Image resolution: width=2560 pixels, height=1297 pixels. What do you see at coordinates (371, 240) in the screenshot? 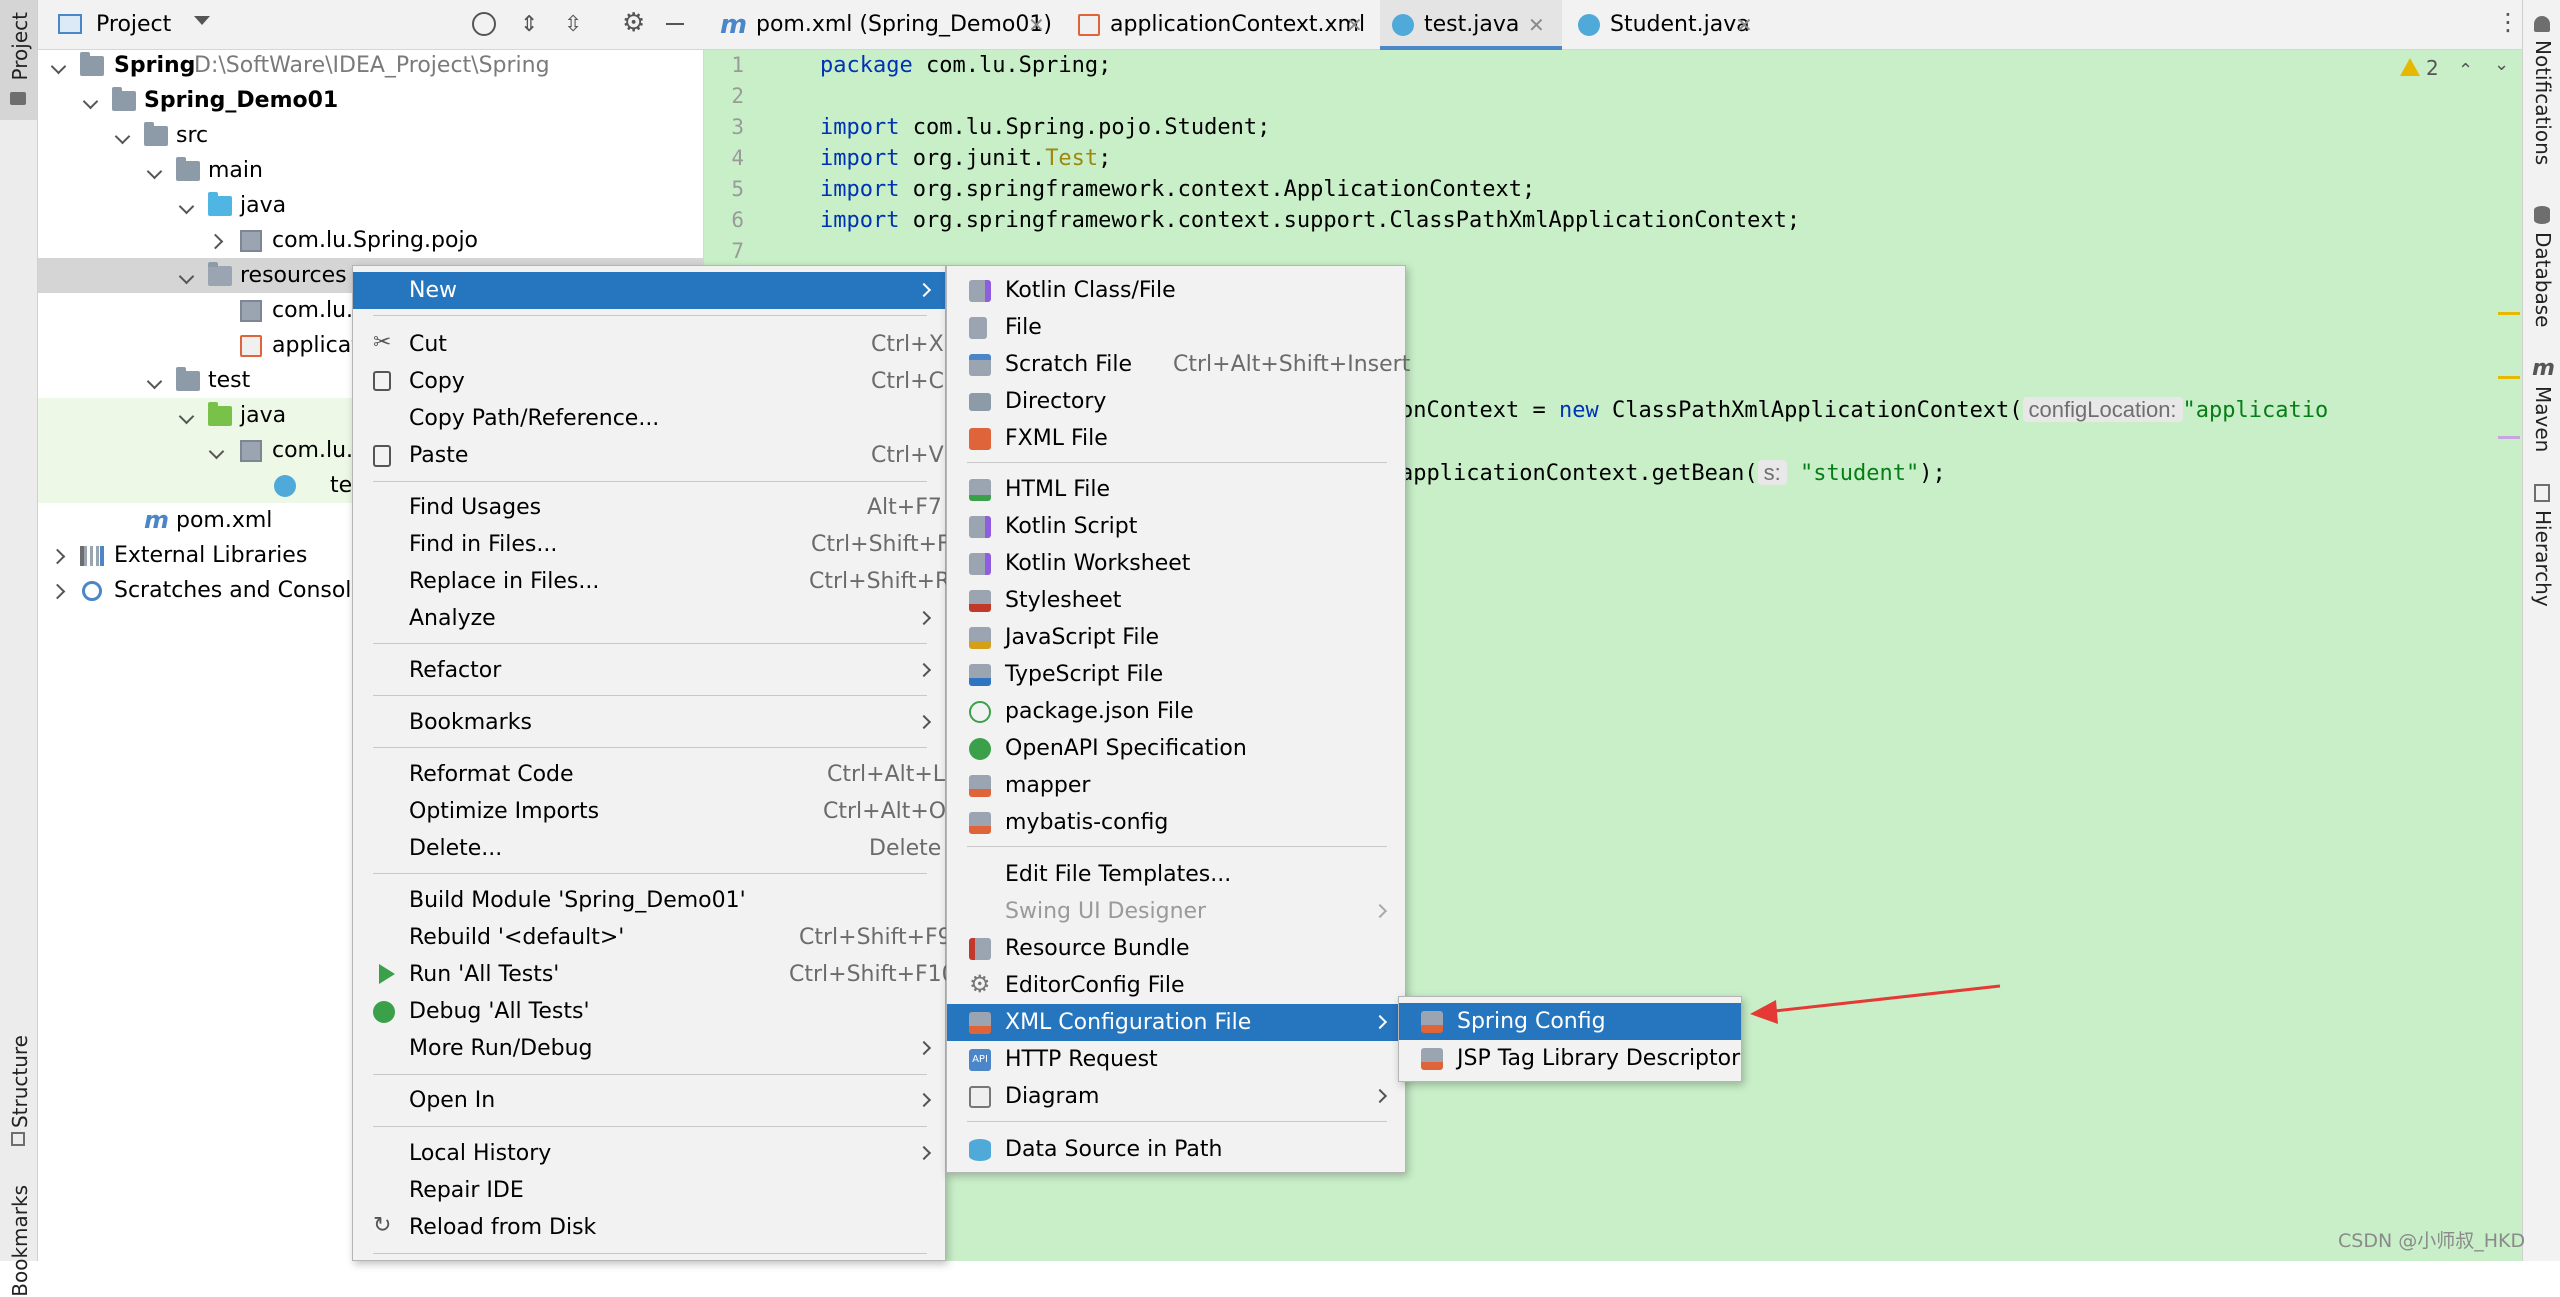
I see `tree-row-pojo: com.lu.Spring.pojo` at bounding box center [371, 240].